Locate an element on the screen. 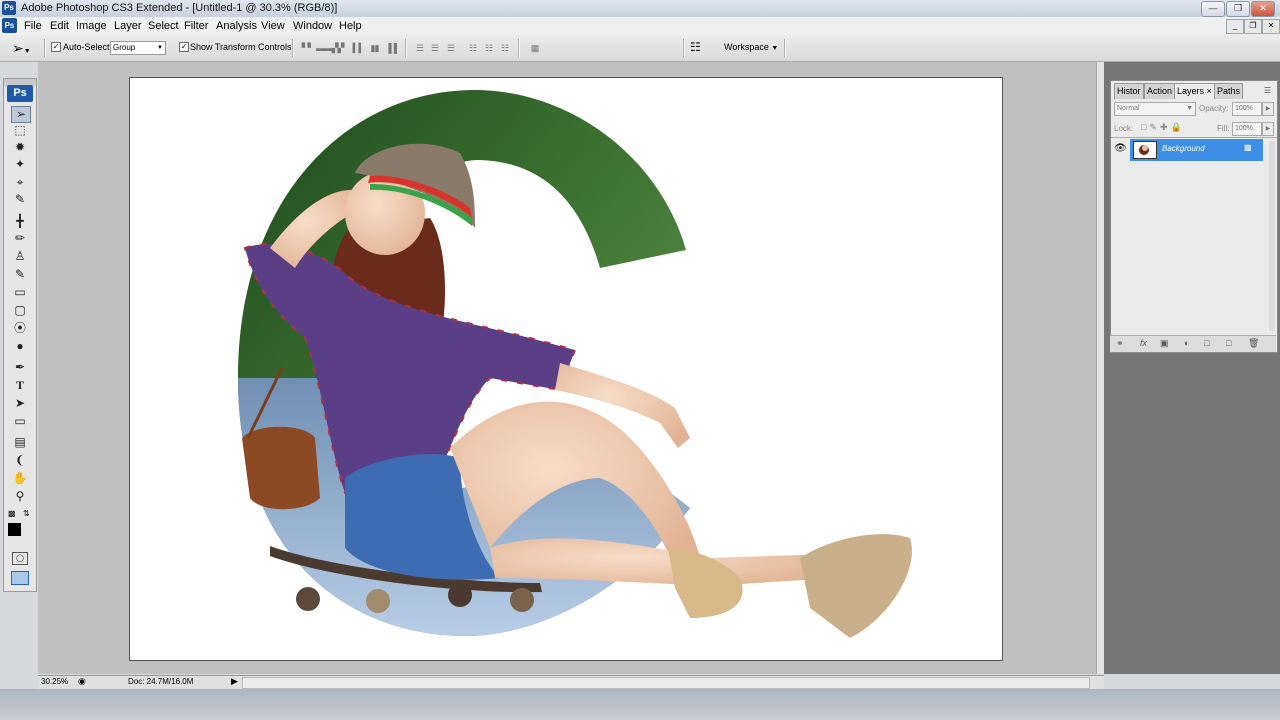 The image size is (1280, 720). tab-layers: Layers × is located at coordinates (1194, 91).